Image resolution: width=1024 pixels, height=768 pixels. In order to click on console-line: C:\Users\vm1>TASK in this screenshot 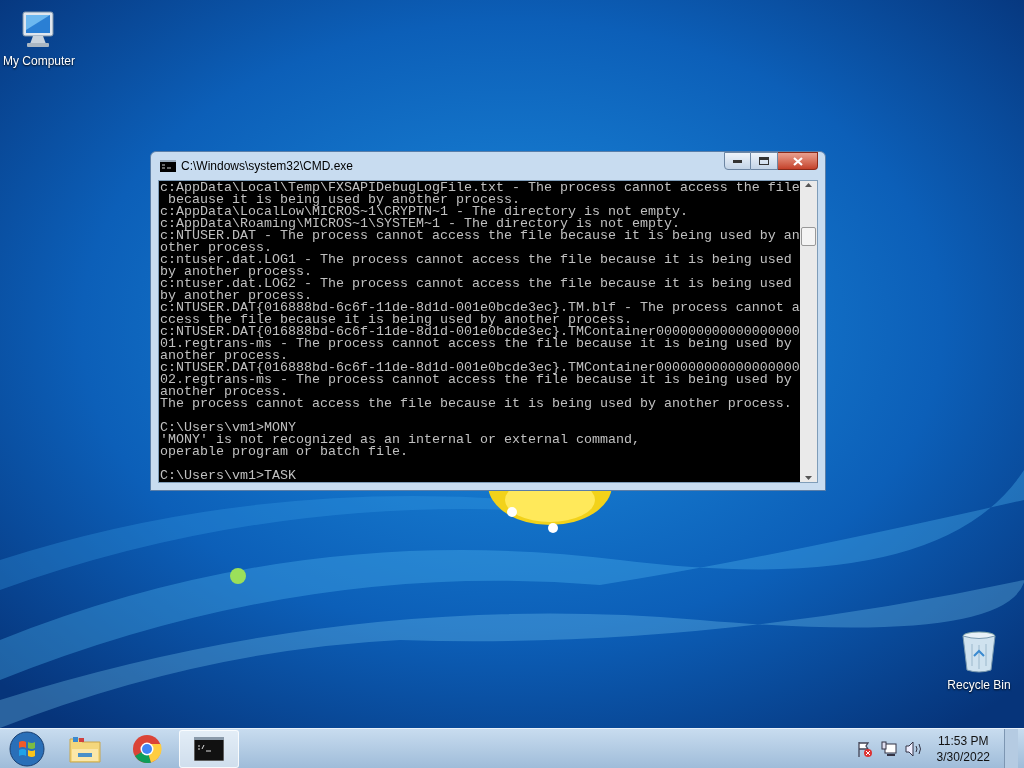, I will do `click(228, 476)`.